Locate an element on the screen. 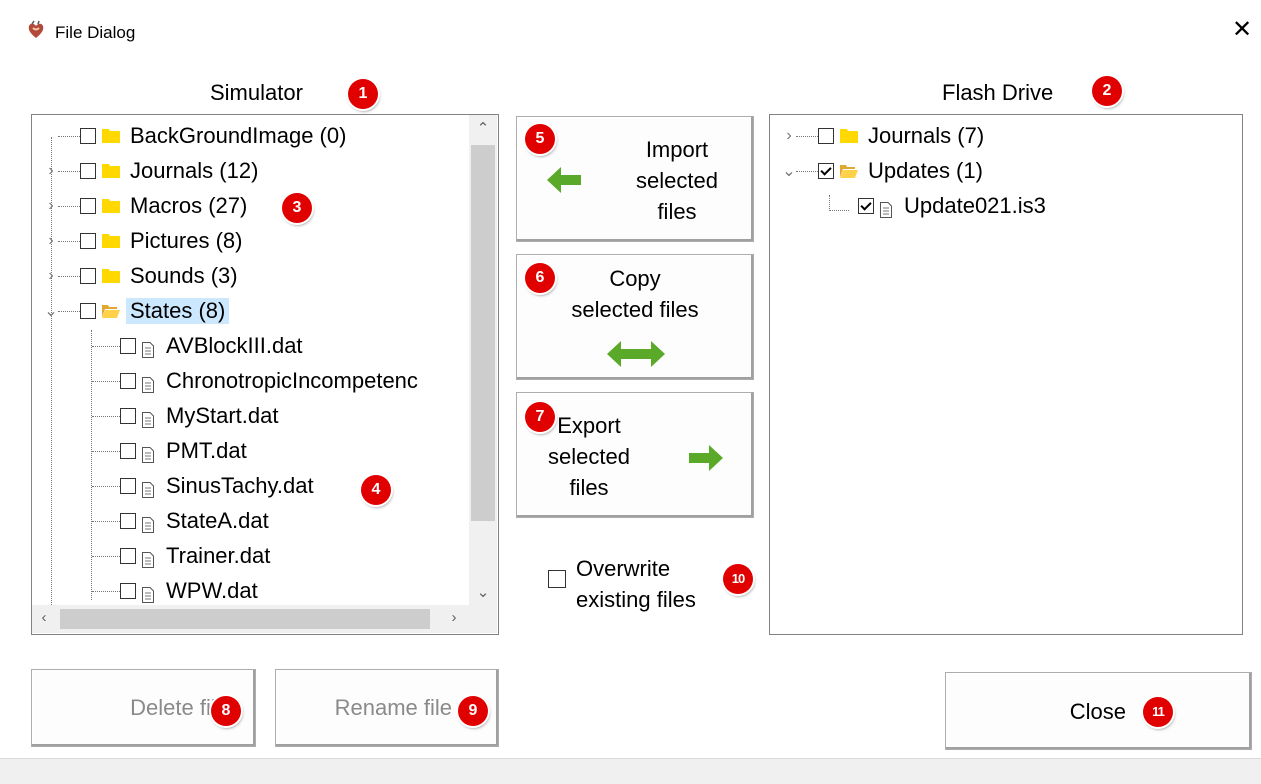 This screenshot has height=784, width=1261. callout-badge: 6 is located at coordinates (540, 278).